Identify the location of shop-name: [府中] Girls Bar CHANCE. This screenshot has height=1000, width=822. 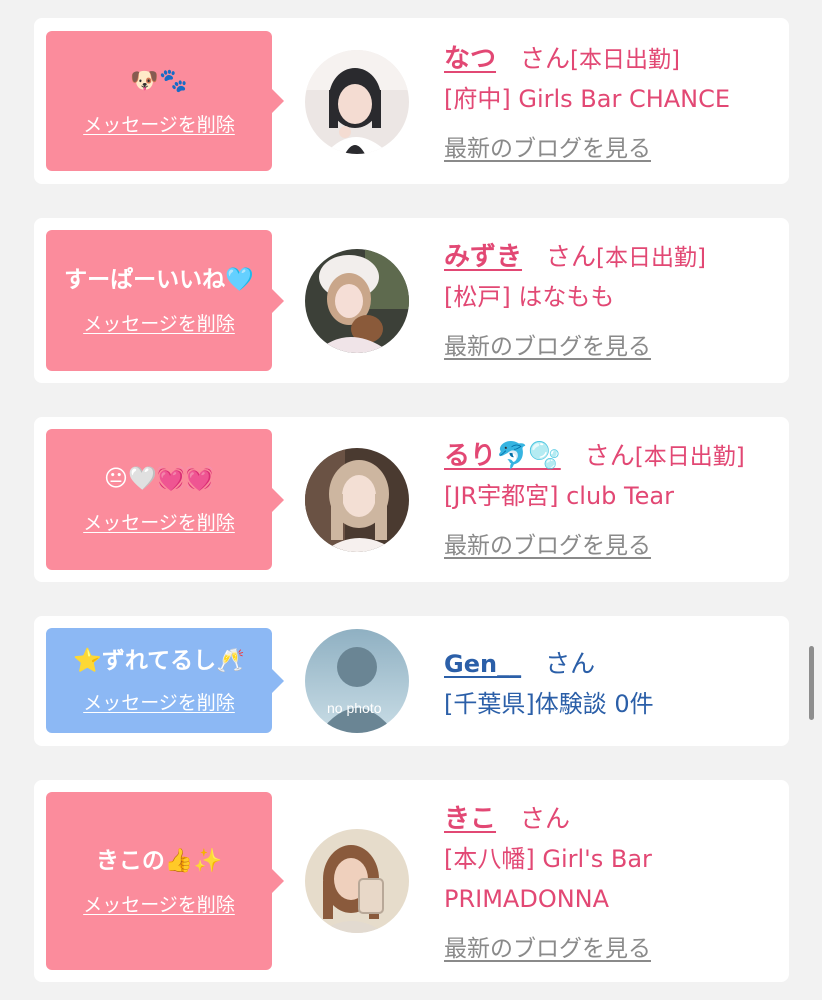
(587, 99).